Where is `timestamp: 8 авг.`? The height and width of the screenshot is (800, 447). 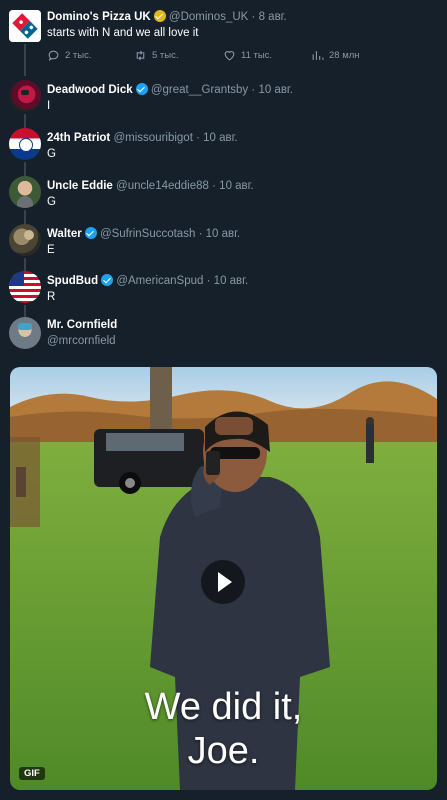 timestamp: 8 авг. is located at coordinates (273, 17).